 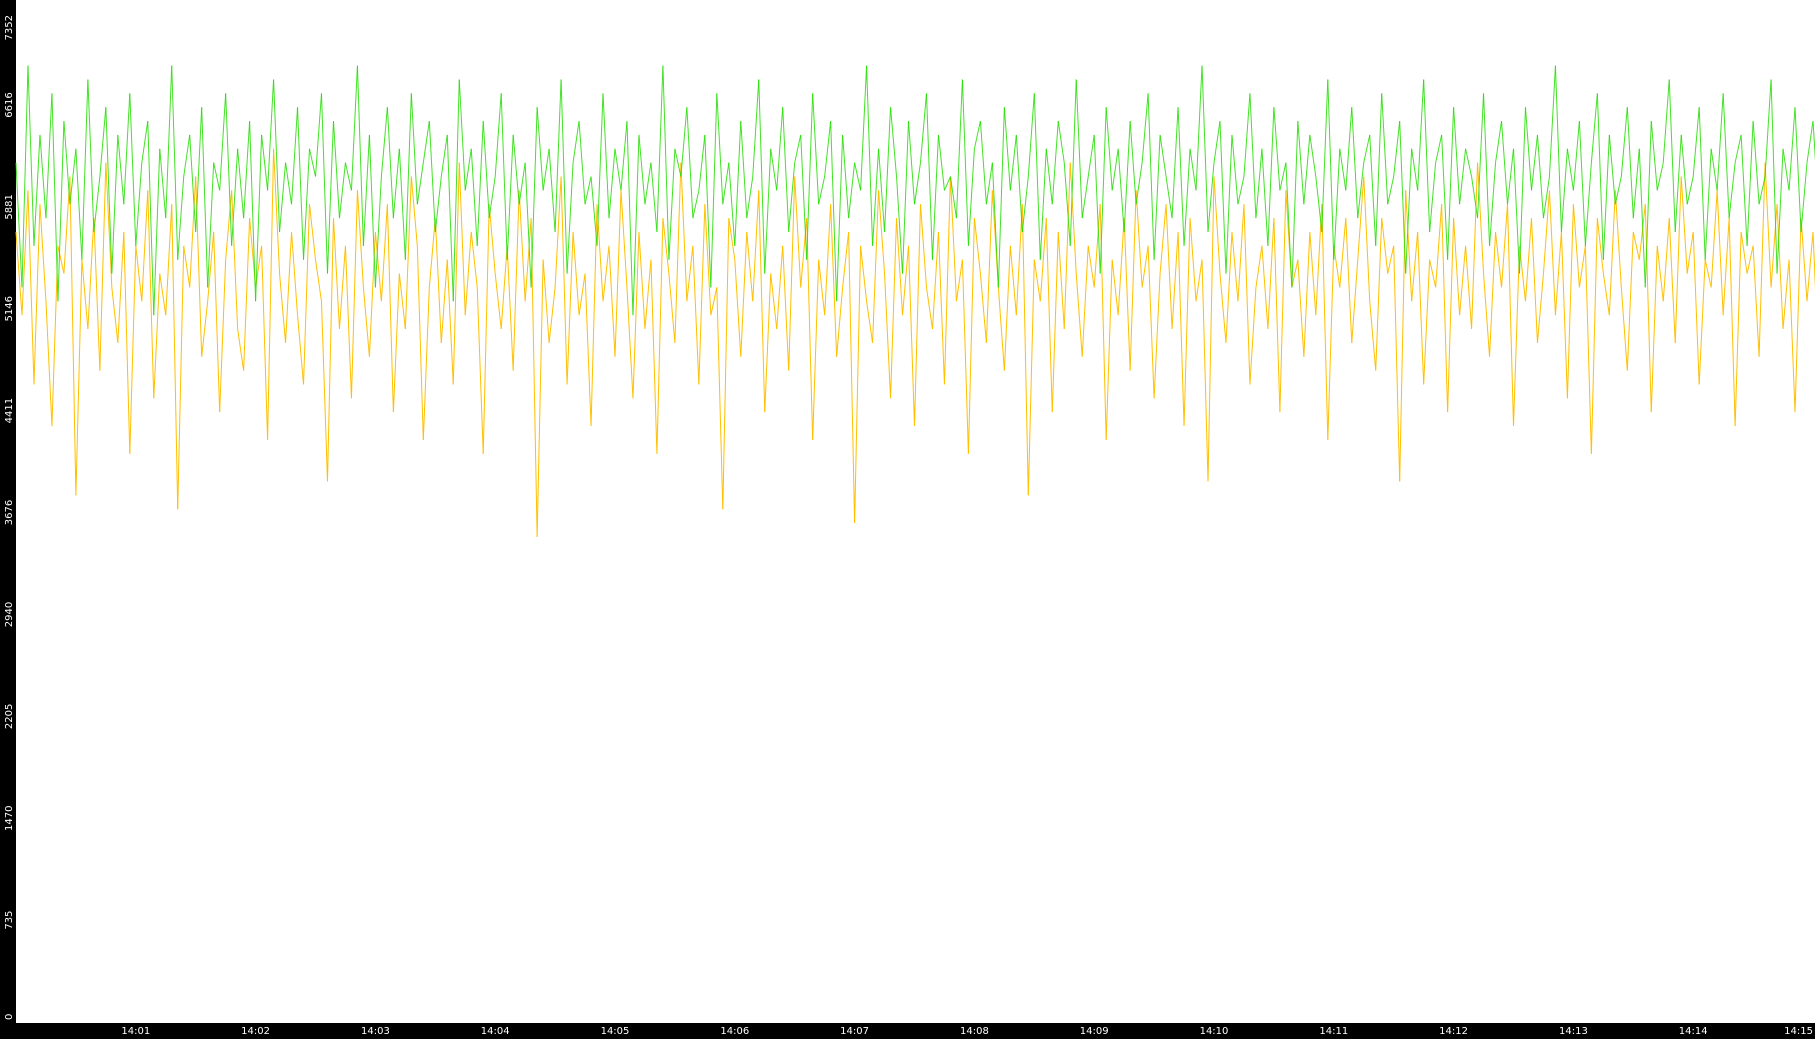 I want to click on x-tick-label: 14:11, so click(x=1333, y=1031).